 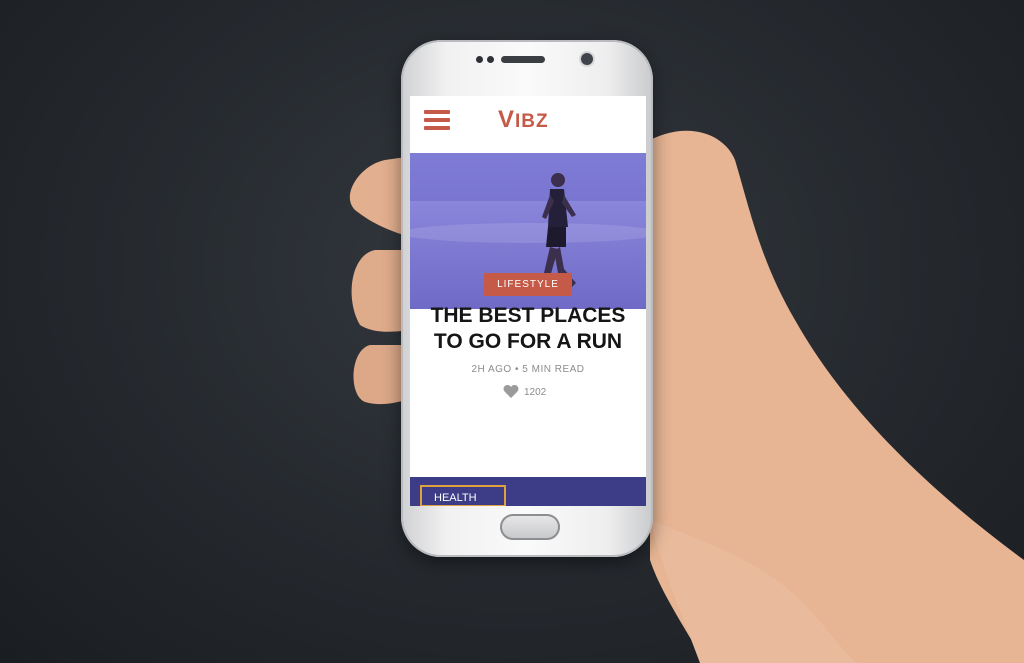 I want to click on app-logo: VIBZ, so click(x=523, y=120).